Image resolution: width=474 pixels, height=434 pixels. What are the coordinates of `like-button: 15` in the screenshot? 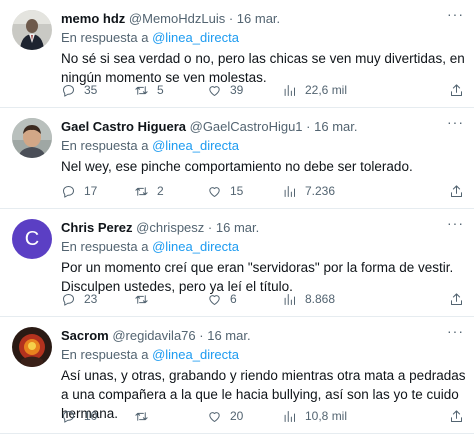 It's located at (244, 191).